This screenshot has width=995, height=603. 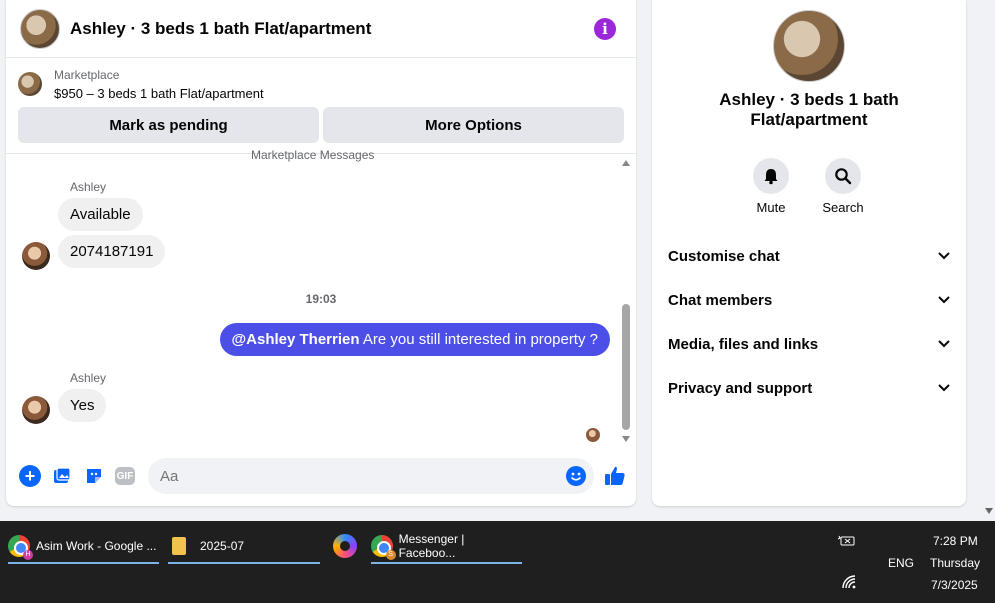 What do you see at coordinates (40, 28) in the screenshot?
I see `chat-avatar` at bounding box center [40, 28].